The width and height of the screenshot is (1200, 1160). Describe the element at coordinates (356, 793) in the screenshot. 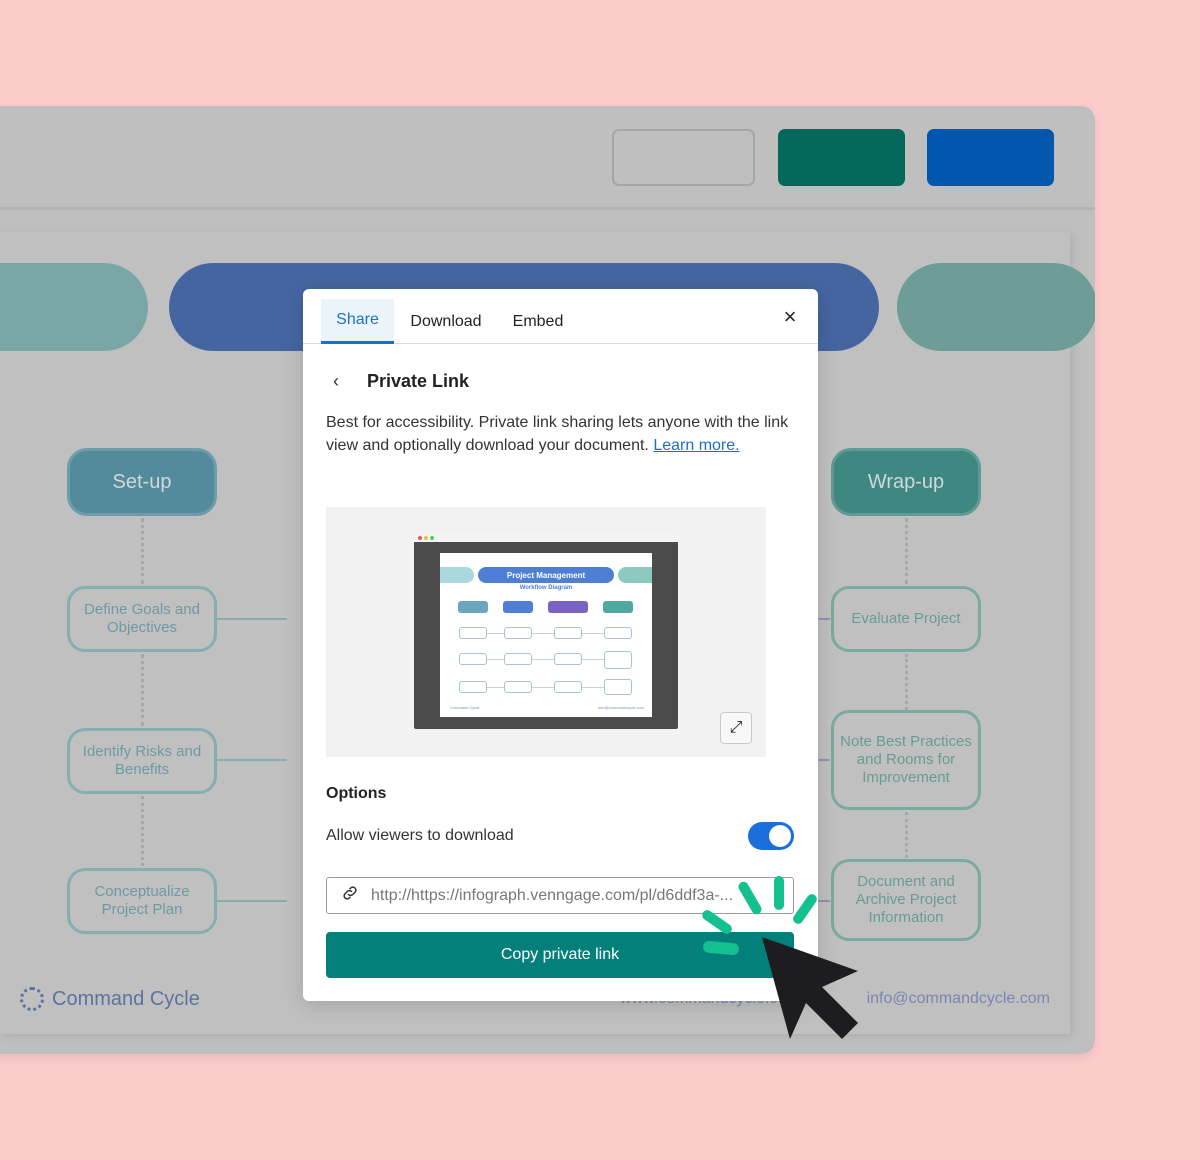

I see `options-heading: Options` at that location.